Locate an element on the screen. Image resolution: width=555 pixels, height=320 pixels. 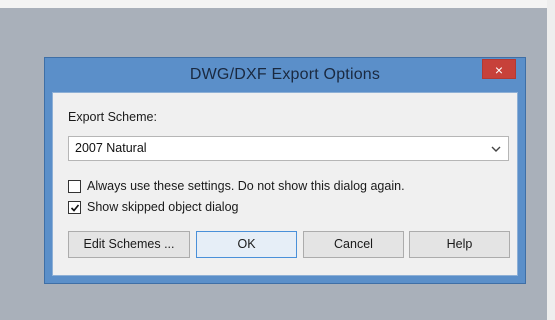
help-button: Help is located at coordinates (459, 244).